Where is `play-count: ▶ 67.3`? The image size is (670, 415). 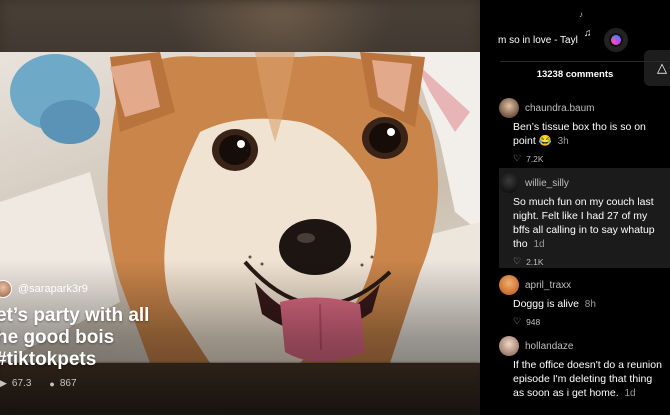
play-count: ▶ 67.3 is located at coordinates (15, 383).